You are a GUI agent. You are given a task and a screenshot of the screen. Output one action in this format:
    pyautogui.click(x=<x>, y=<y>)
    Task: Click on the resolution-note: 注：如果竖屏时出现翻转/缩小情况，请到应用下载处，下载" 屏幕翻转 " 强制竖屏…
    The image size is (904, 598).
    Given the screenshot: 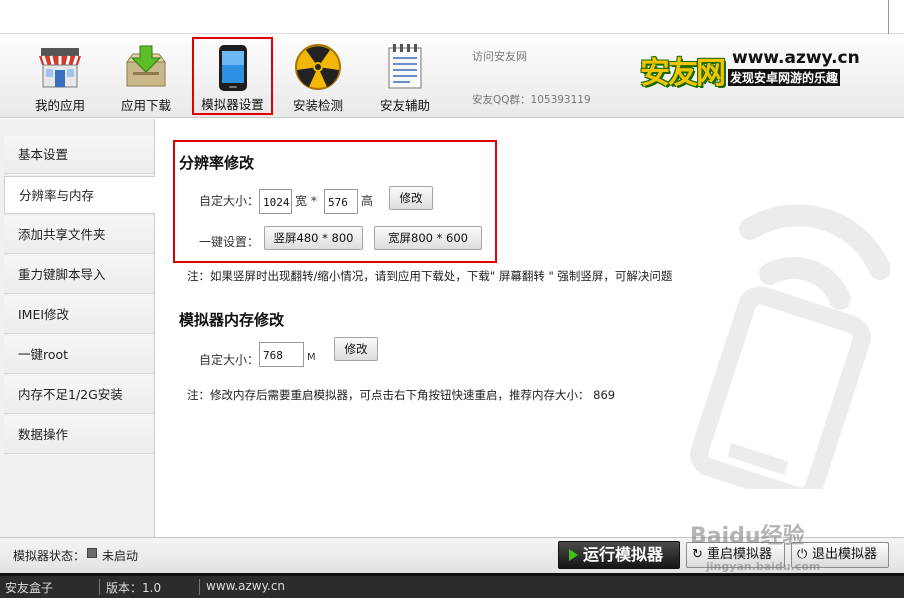 What is the action you would take?
    pyautogui.click(x=430, y=276)
    